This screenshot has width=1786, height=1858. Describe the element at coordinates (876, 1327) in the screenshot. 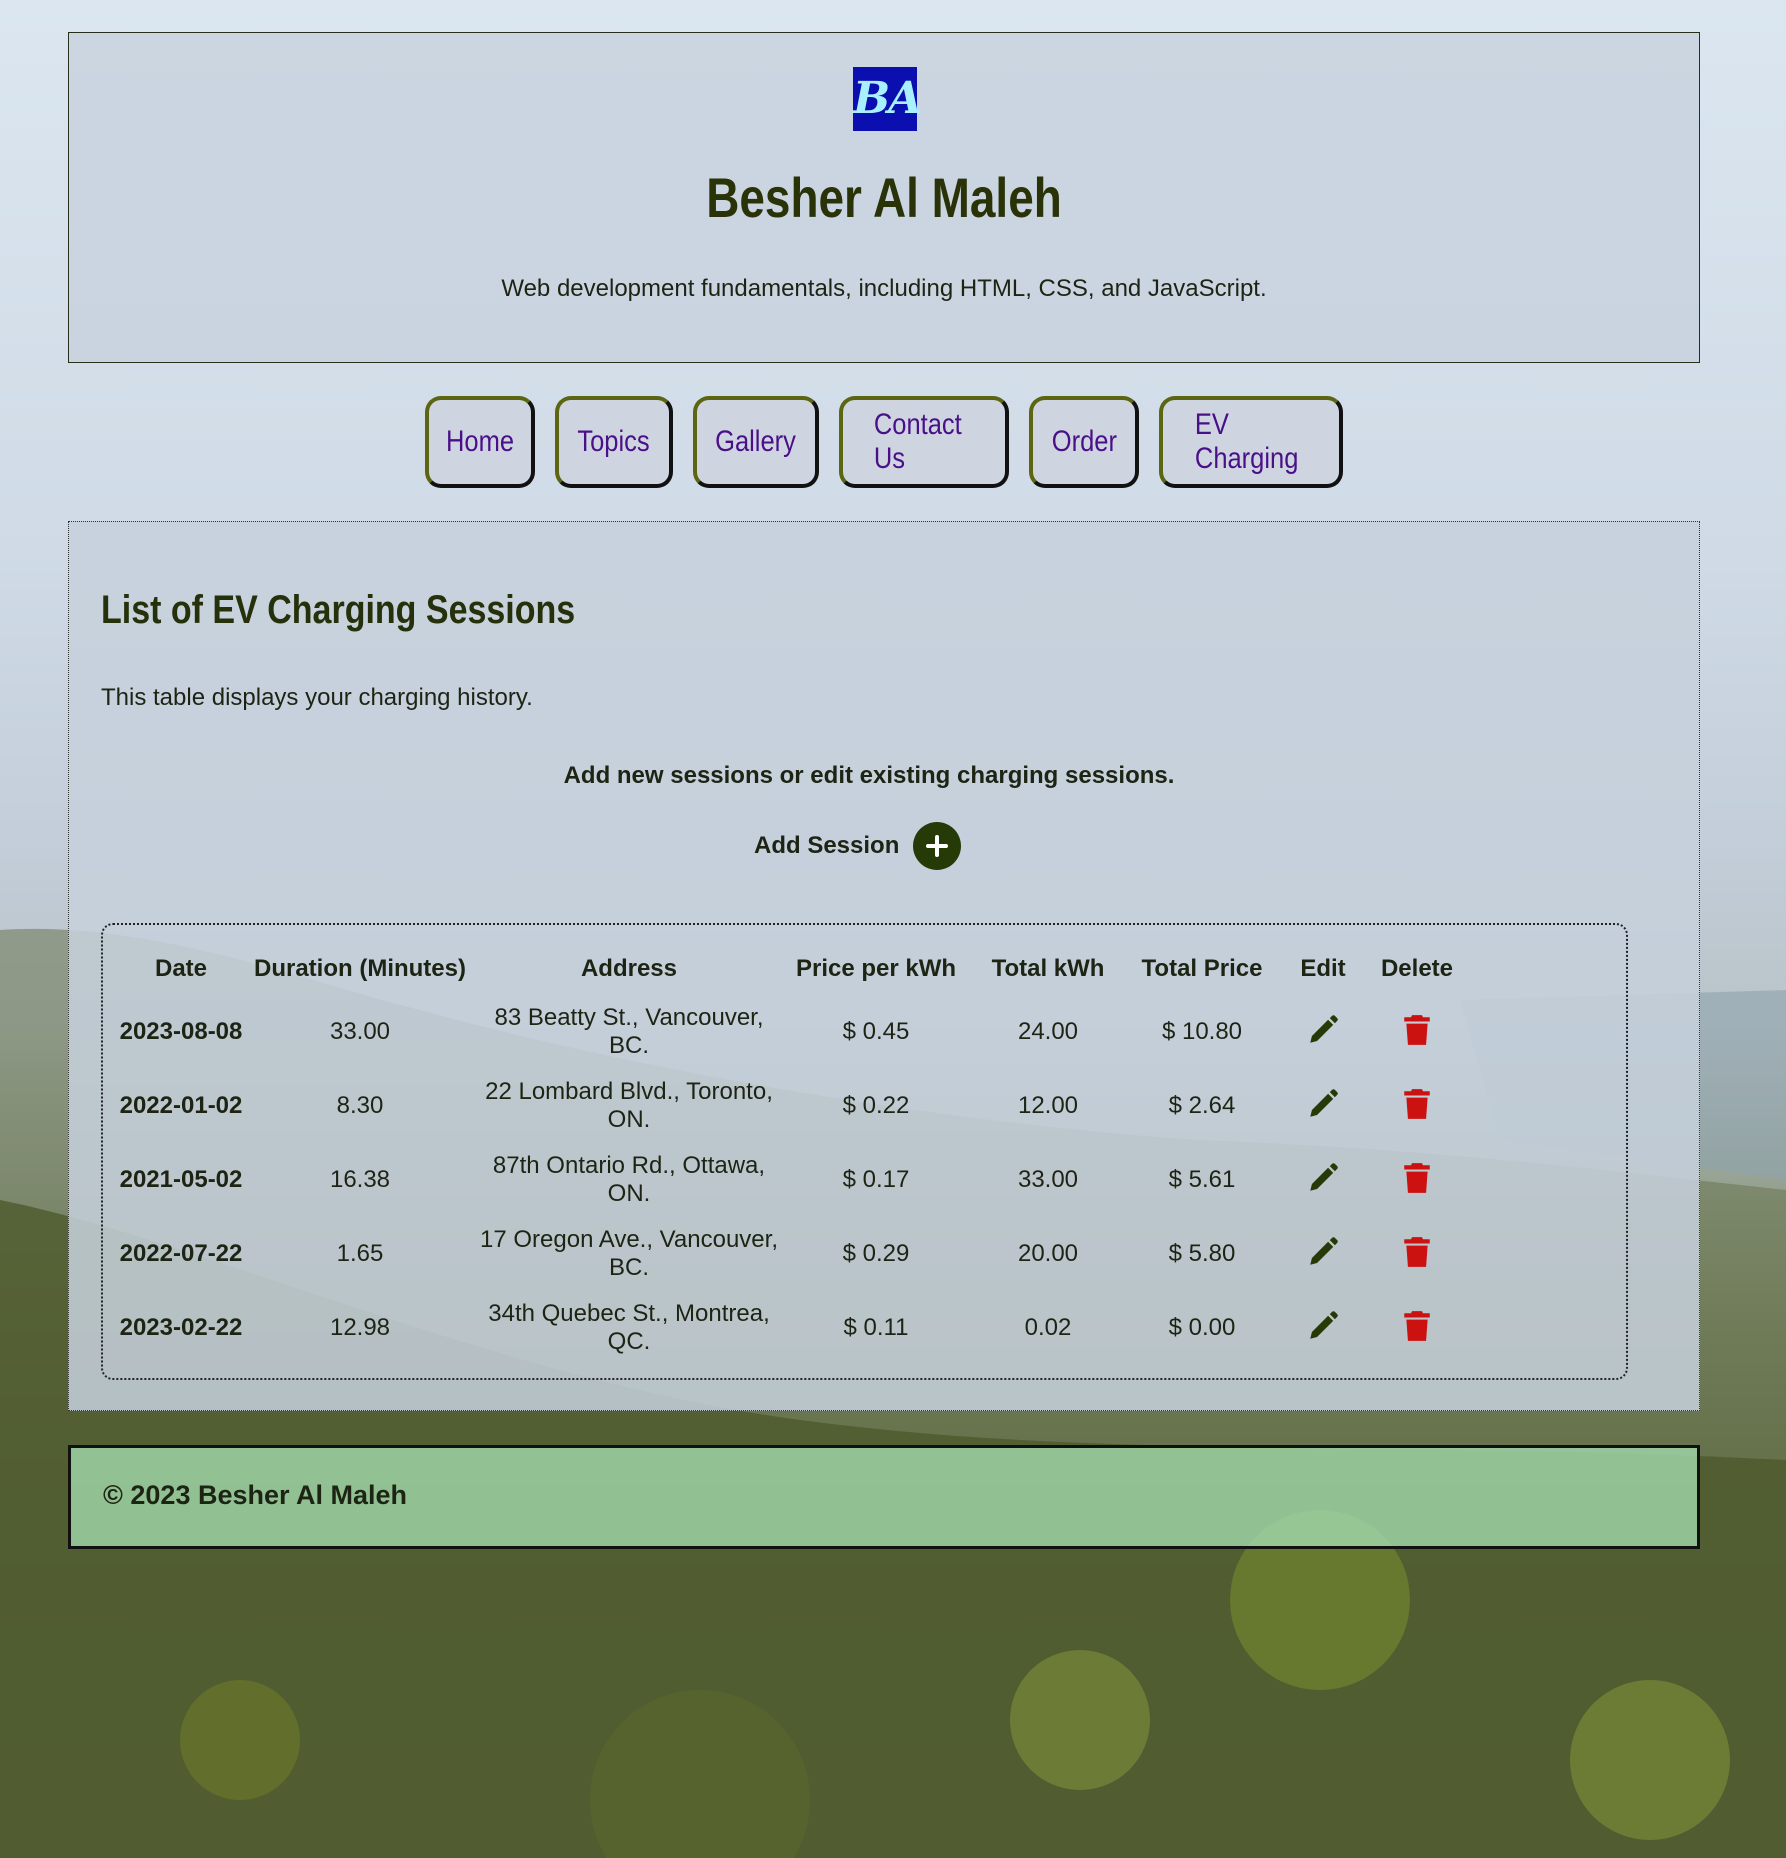

I see `cell-price-per-kwh: $ 0.11` at that location.